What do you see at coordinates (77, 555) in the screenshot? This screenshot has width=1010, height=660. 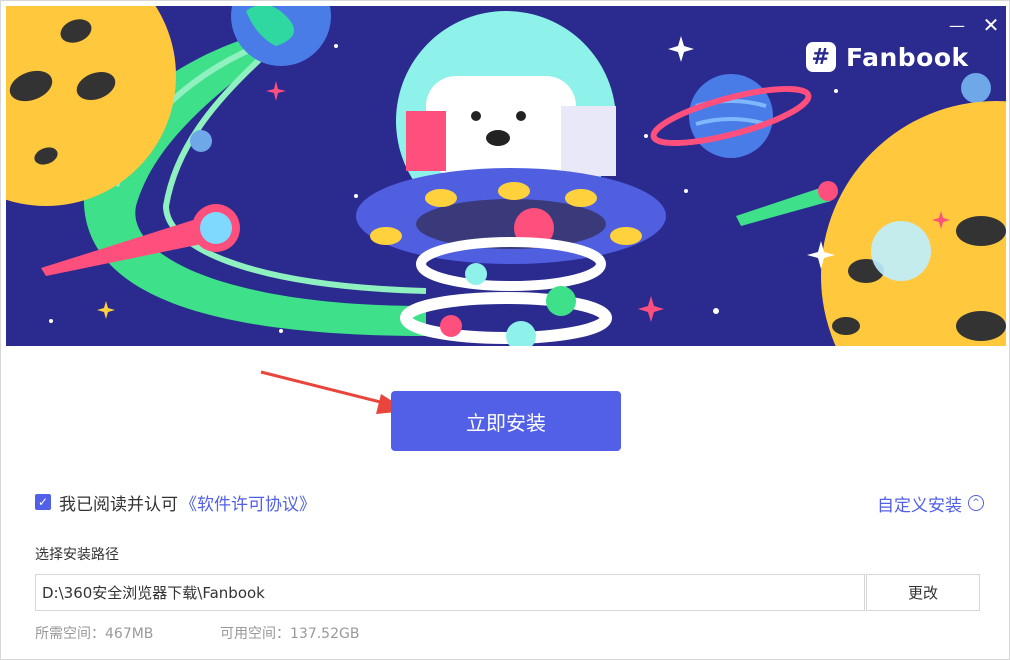 I see `install-path-label: 选择安装路径` at bounding box center [77, 555].